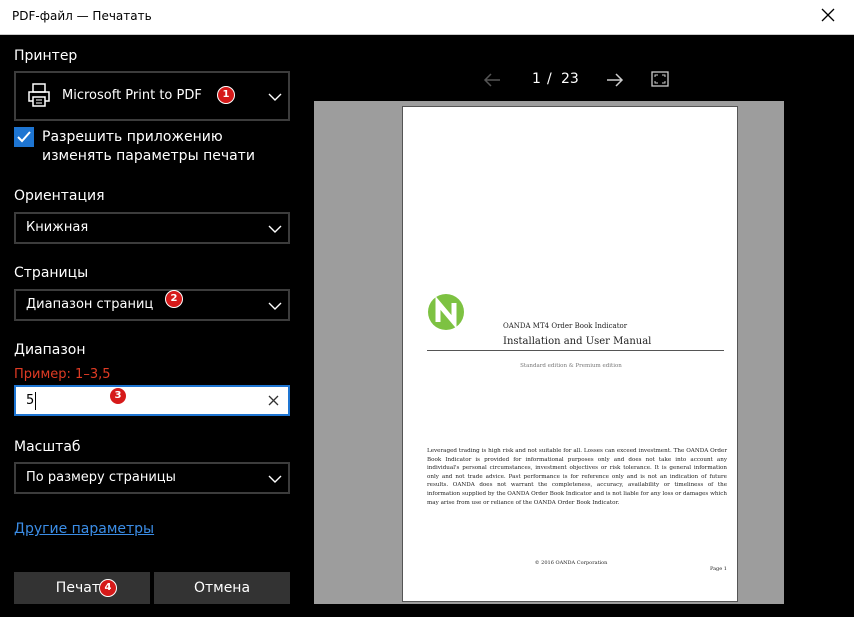 This screenshot has width=854, height=617. What do you see at coordinates (59, 196) in the screenshot?
I see `orientation-label: Ориентация` at bounding box center [59, 196].